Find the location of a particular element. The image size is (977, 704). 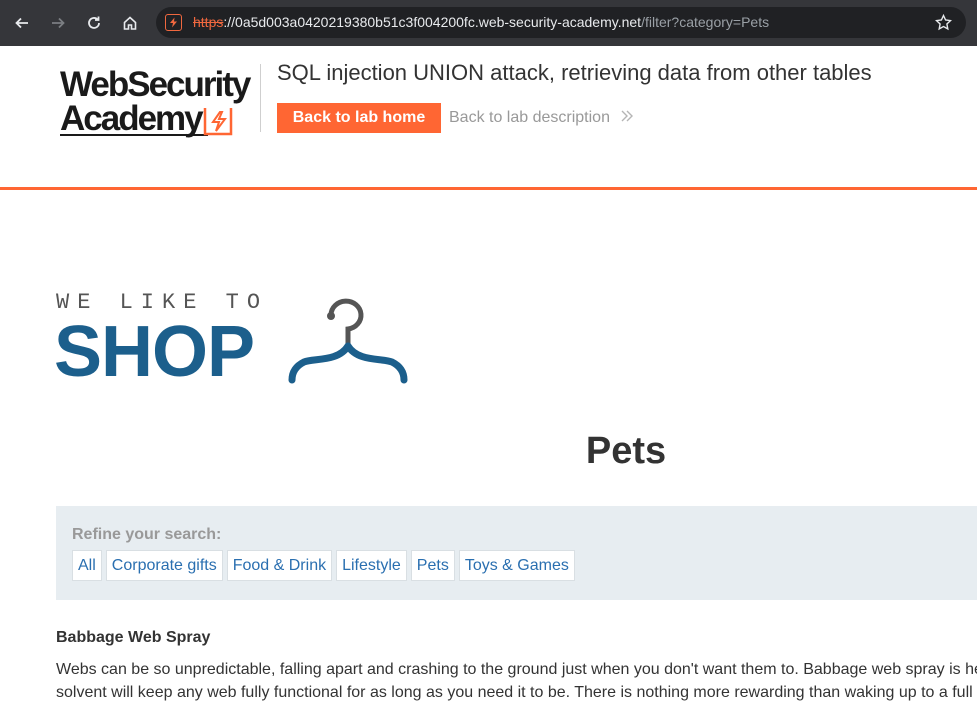

back-to-lab-description-link: Back to lab description is located at coordinates (541, 118).